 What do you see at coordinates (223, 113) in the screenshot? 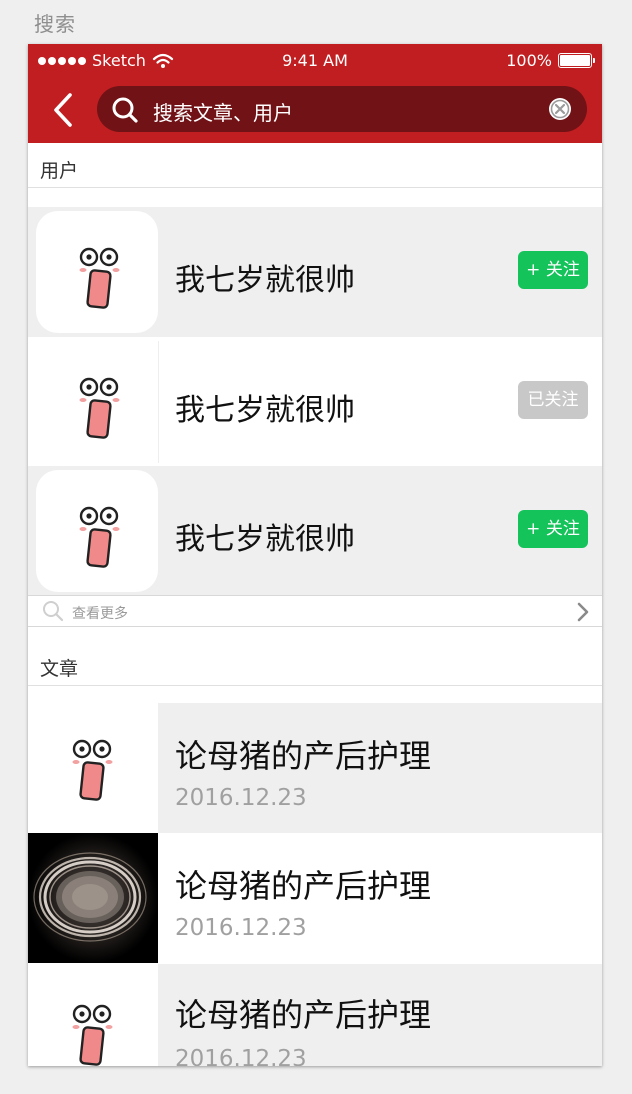
I see `search-placeholder: 搜索文章、用户` at bounding box center [223, 113].